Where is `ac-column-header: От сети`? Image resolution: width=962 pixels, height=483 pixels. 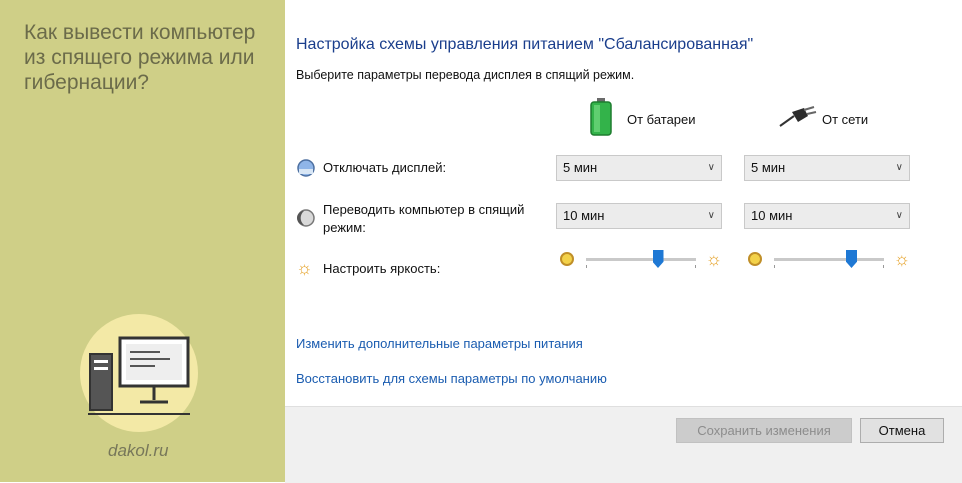 ac-column-header: От сети is located at coordinates (845, 119).